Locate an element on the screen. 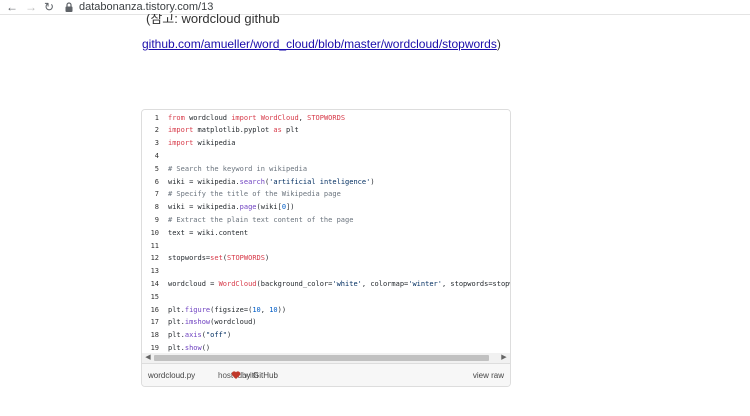  code-line: 13 is located at coordinates (326, 271).